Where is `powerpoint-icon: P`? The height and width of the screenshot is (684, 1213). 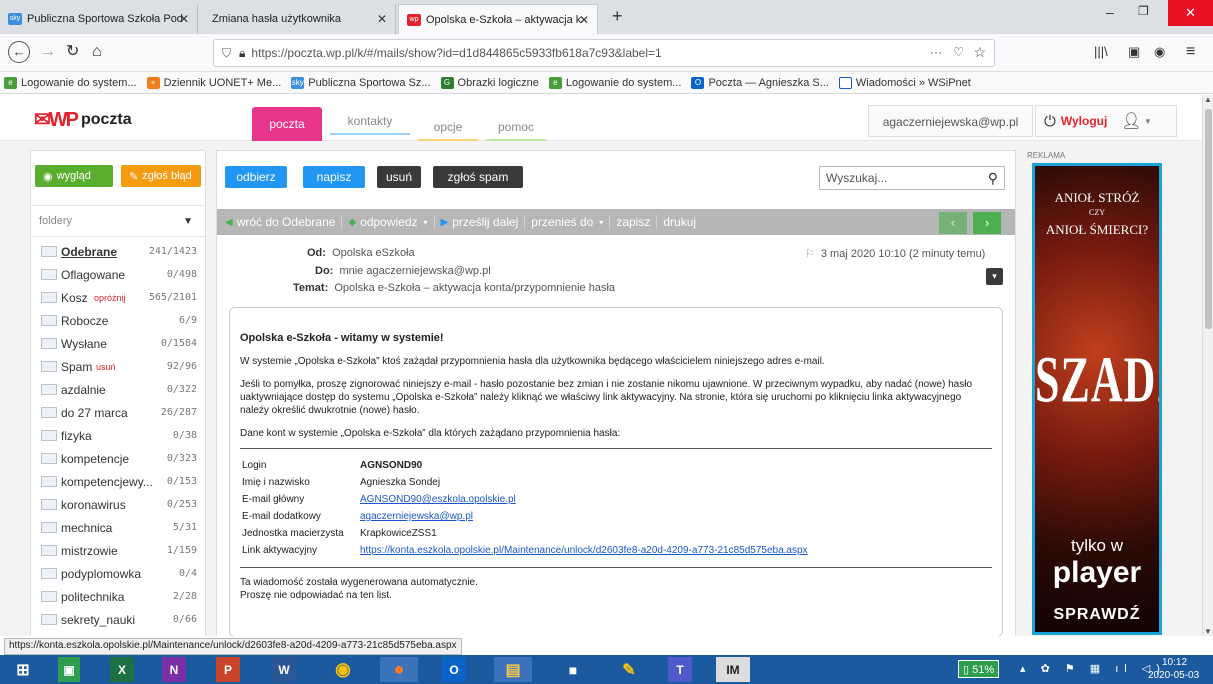
powerpoint-icon: P is located at coordinates (228, 669).